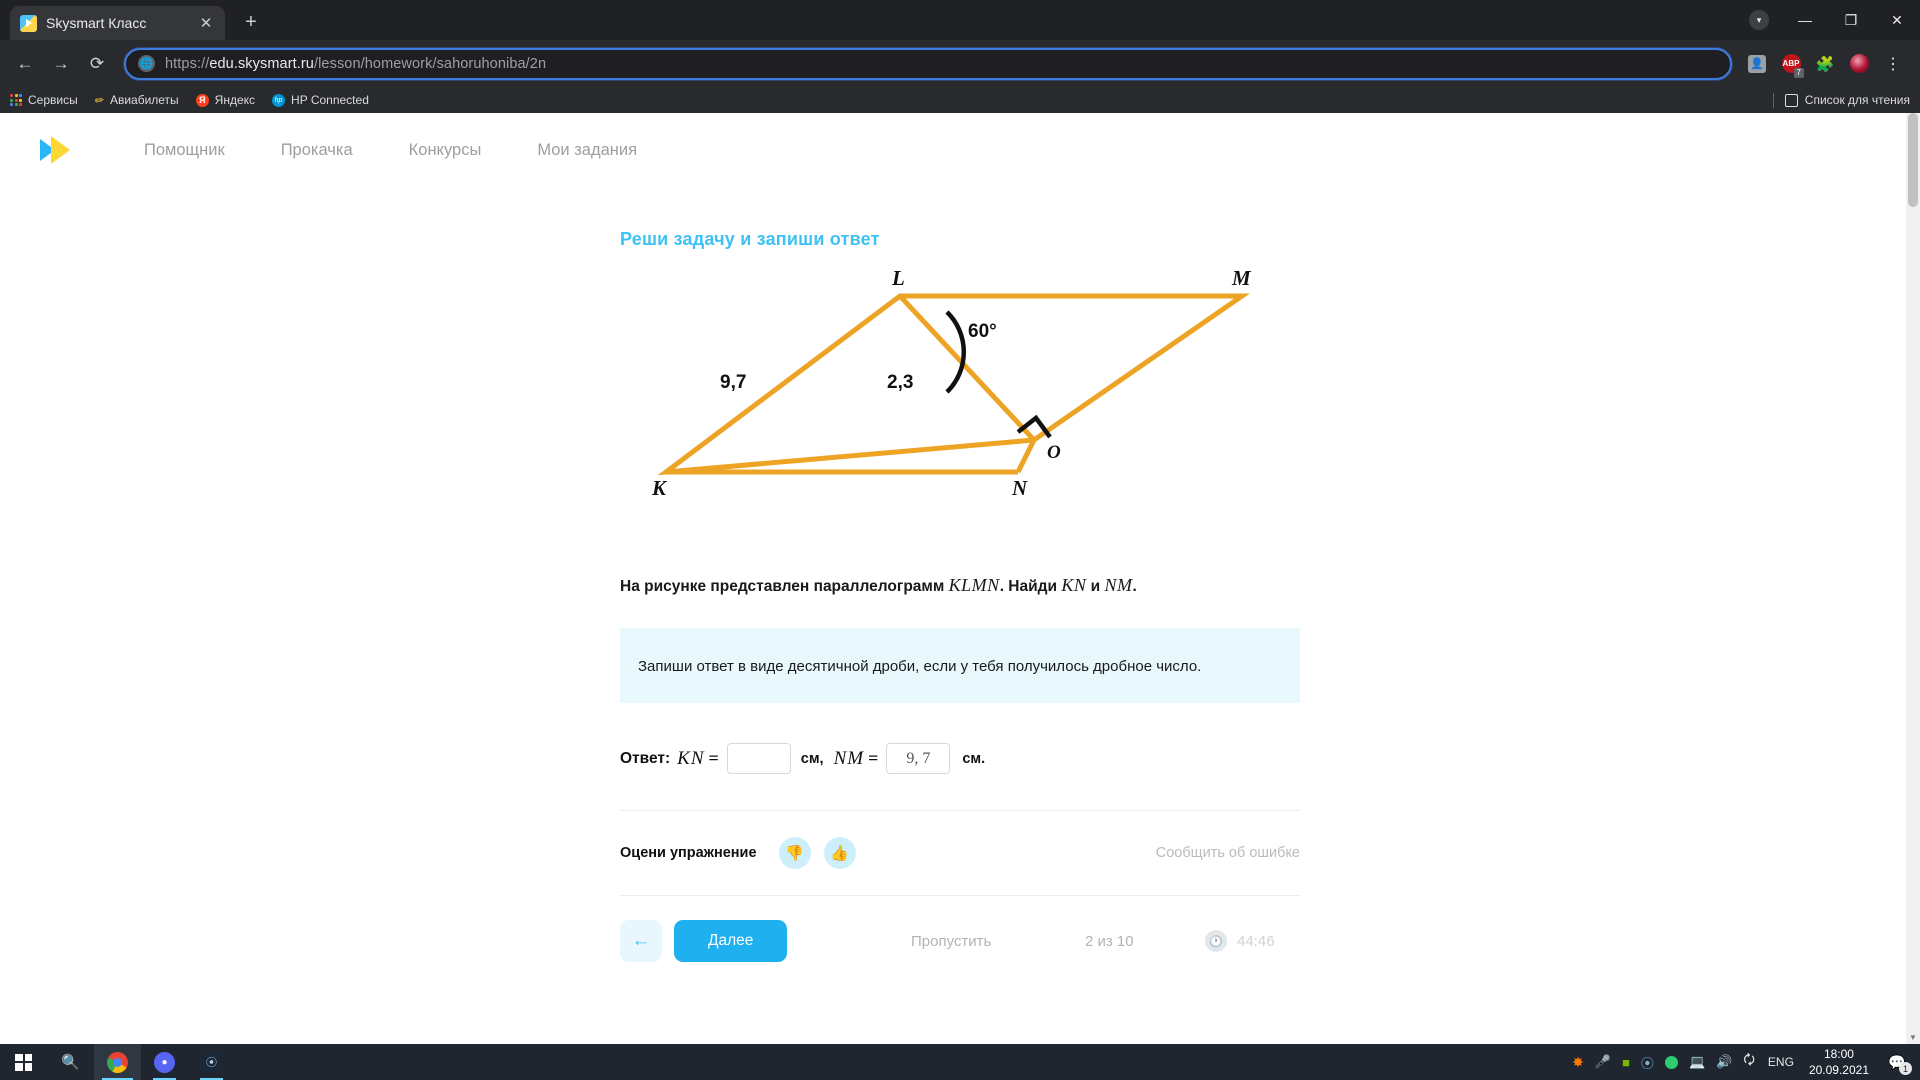 This screenshot has width=1920, height=1080. What do you see at coordinates (750, 239) in the screenshot?
I see `task-title: Реши задачу и запиши ответ` at bounding box center [750, 239].